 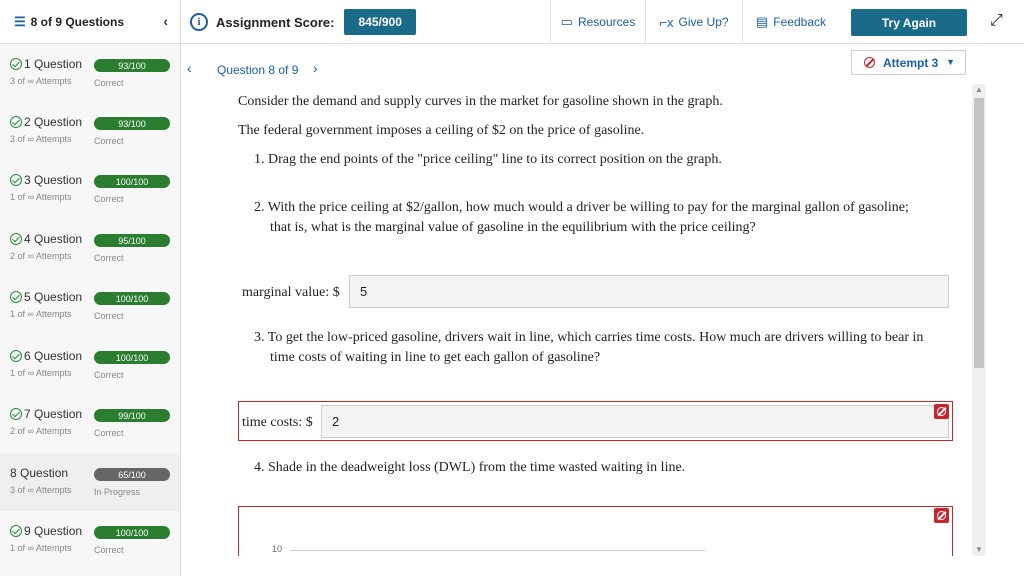 What do you see at coordinates (53, 239) in the screenshot?
I see `question-title: 4 Question` at bounding box center [53, 239].